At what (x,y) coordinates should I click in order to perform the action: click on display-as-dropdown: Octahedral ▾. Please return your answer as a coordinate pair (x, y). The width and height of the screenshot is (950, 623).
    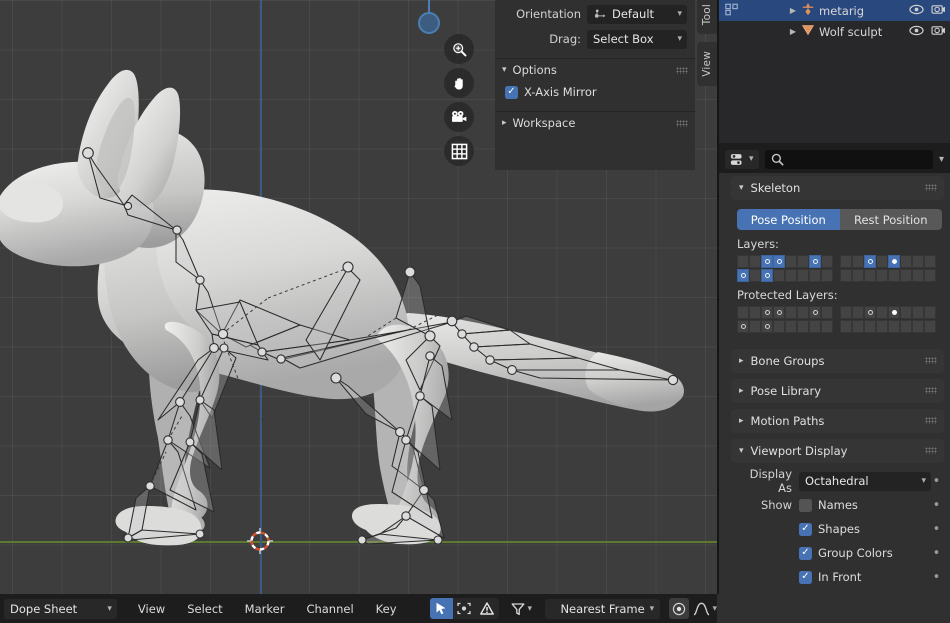
    Looking at the image, I should click on (865, 481).